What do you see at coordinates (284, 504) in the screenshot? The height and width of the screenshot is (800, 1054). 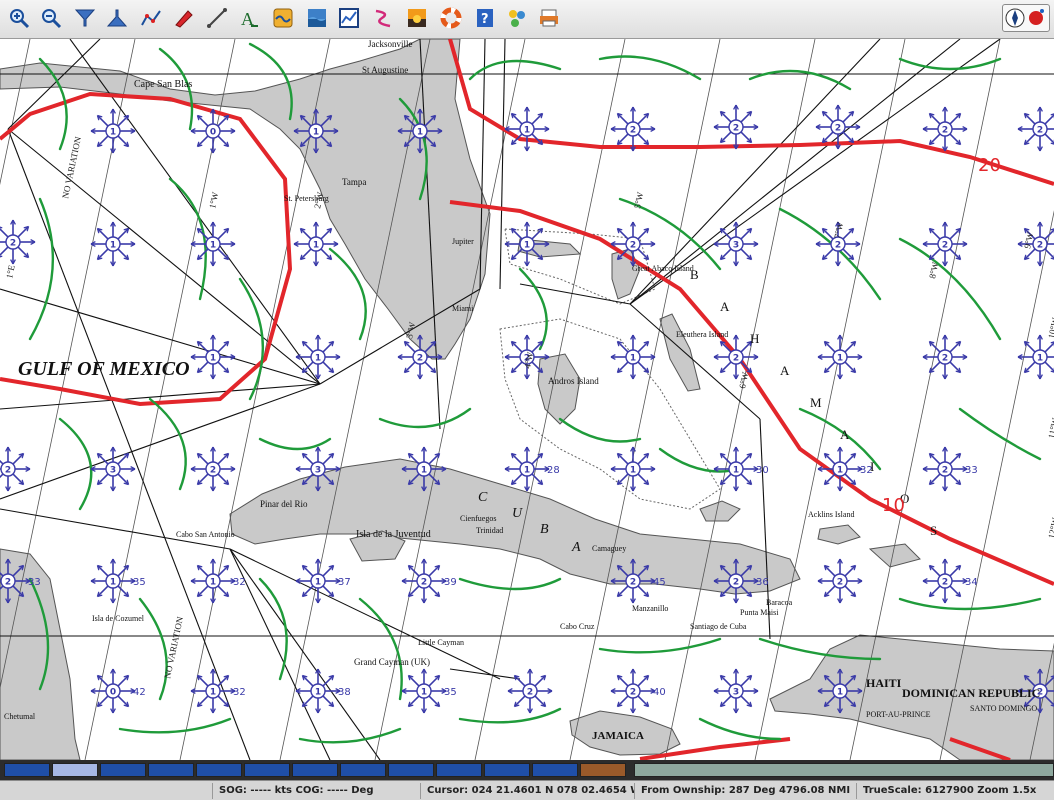 I see `label-pinar-del-rio: Pinar del Rio` at bounding box center [284, 504].